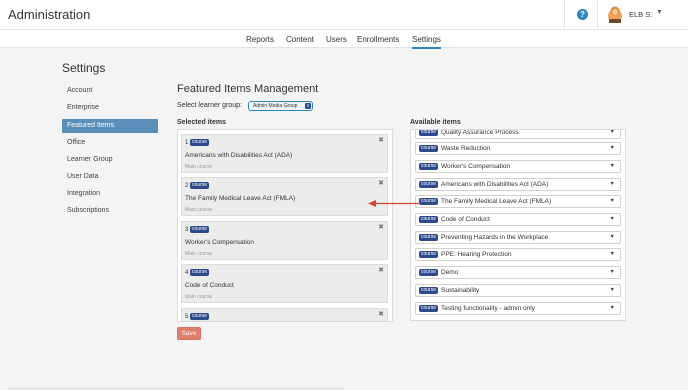  Describe the element at coordinates (435, 122) in the screenshot. I see `available-items-label: Available items` at that location.